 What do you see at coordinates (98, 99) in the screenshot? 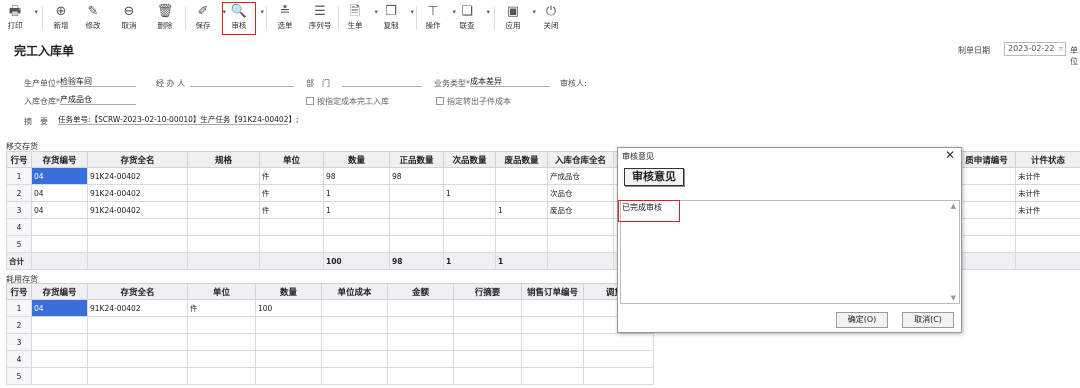
I see `warehouse-field: 产成品仓` at bounding box center [98, 99].